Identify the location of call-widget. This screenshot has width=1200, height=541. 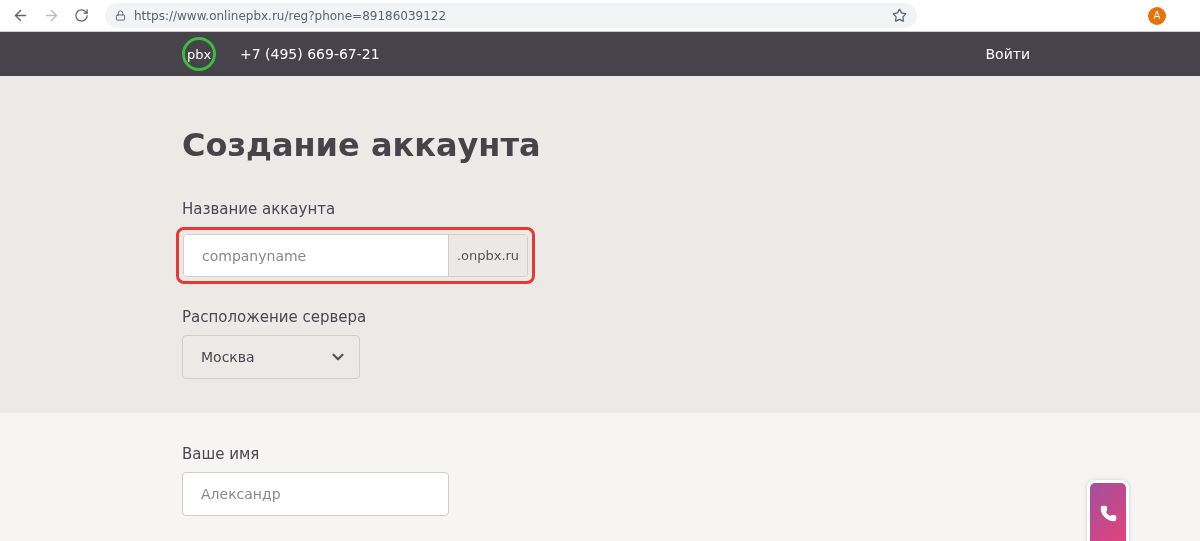
(1108, 510).